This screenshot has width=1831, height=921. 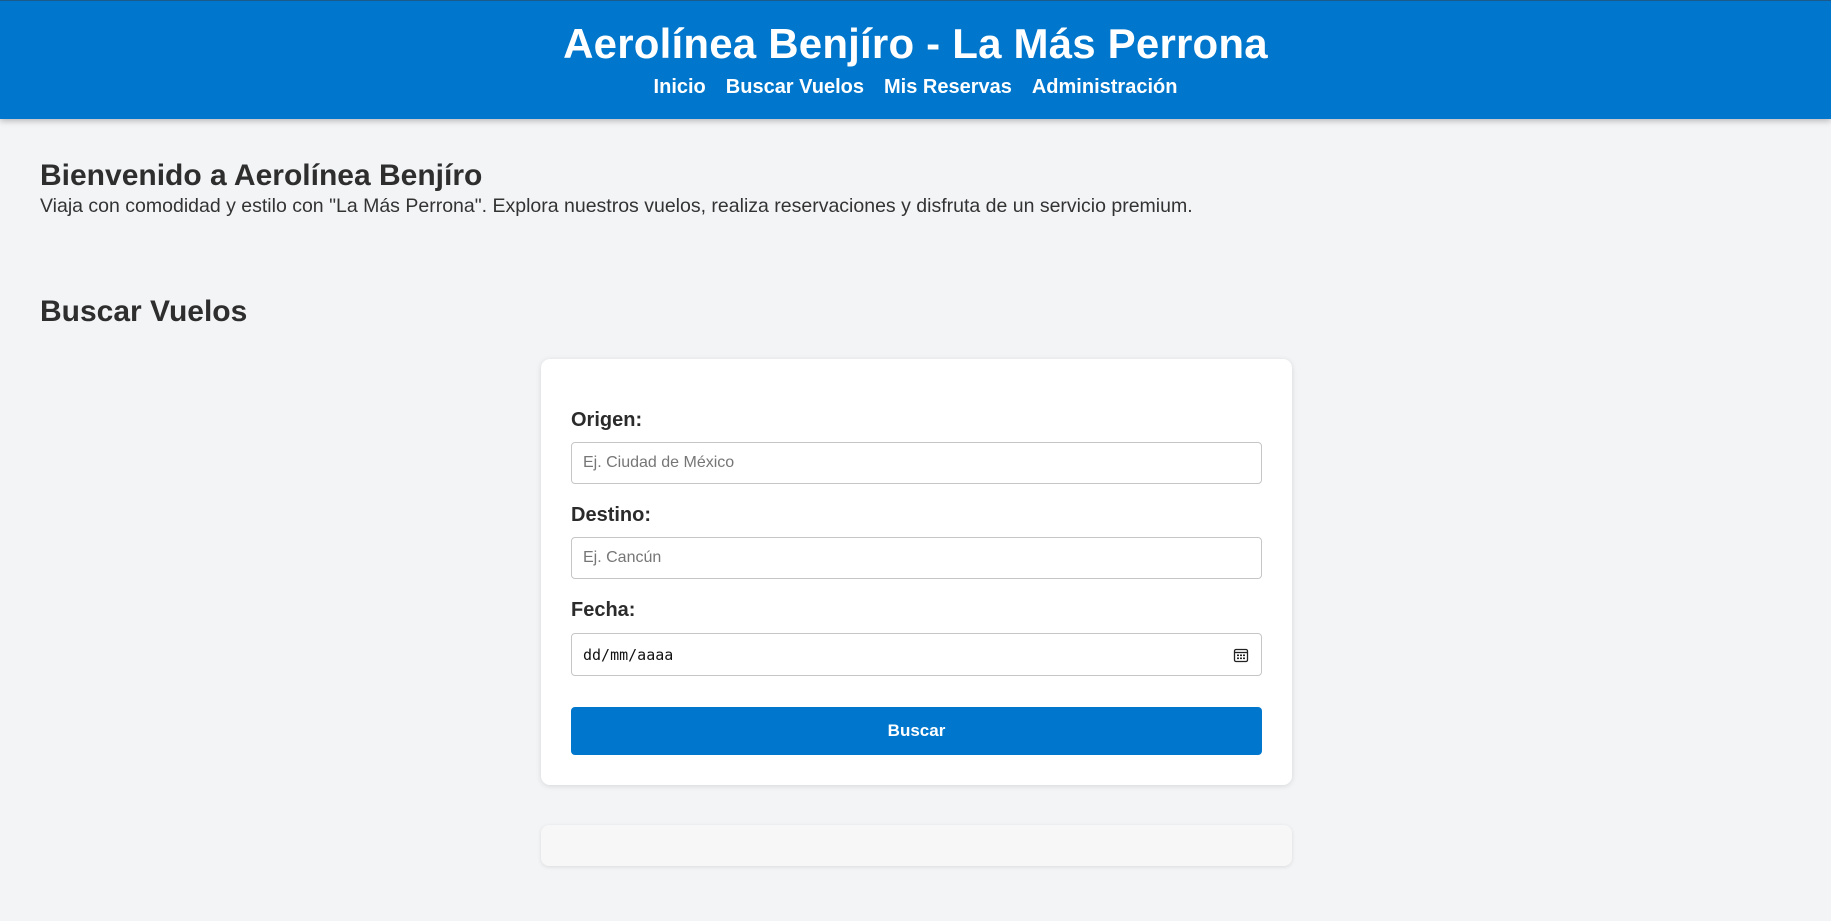 What do you see at coordinates (680, 87) in the screenshot?
I see `nav-link-inicio: Inicio` at bounding box center [680, 87].